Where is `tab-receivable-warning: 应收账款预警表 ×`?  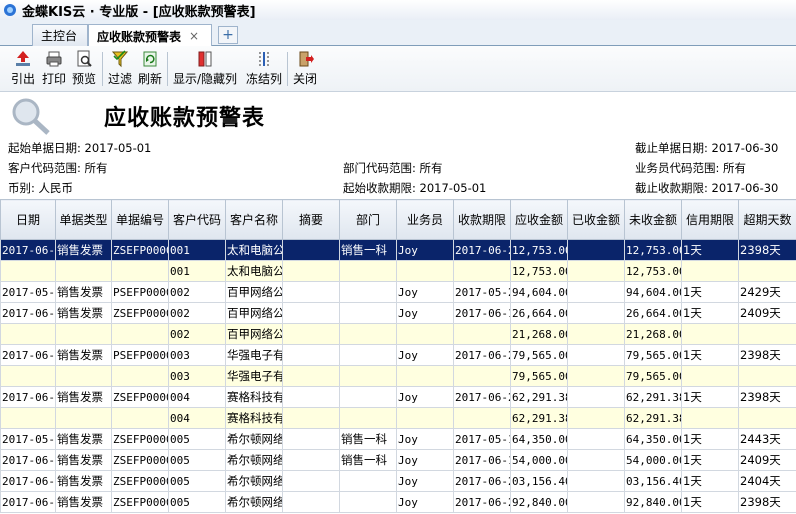
tab-receivable-warning: 应收账款预警表 × is located at coordinates (150, 35).